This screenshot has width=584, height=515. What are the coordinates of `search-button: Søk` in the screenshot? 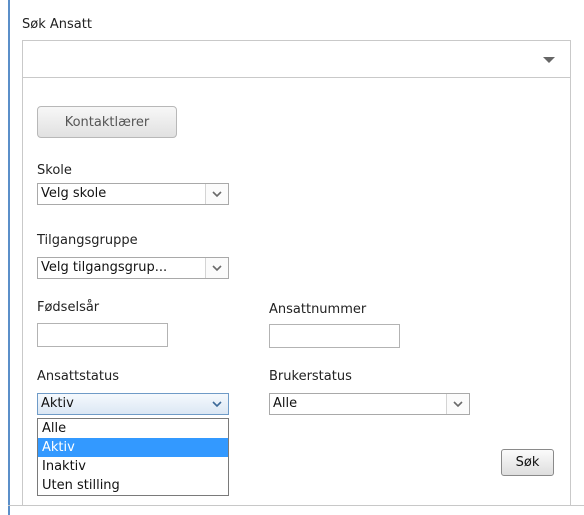 It's located at (527, 462).